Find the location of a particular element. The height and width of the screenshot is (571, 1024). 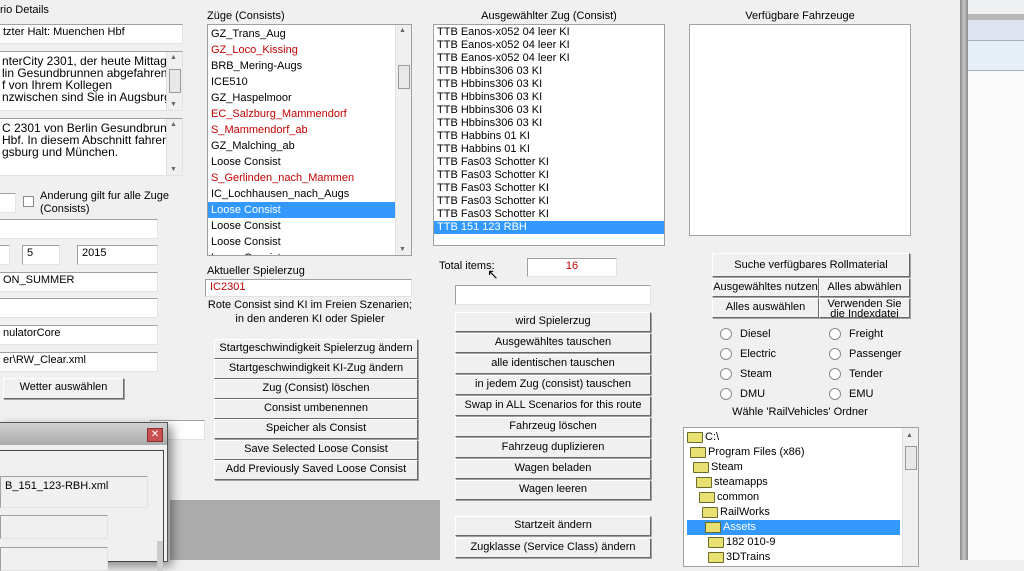

select-all-button: Alles auswählen is located at coordinates (765, 308).